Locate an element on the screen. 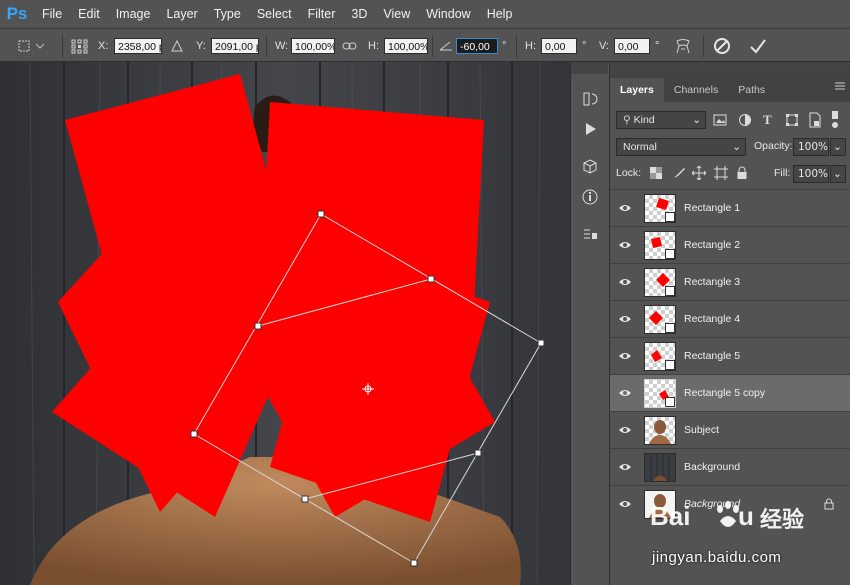 This screenshot has height=585, width=850. tab-layers: Layers is located at coordinates (637, 90).